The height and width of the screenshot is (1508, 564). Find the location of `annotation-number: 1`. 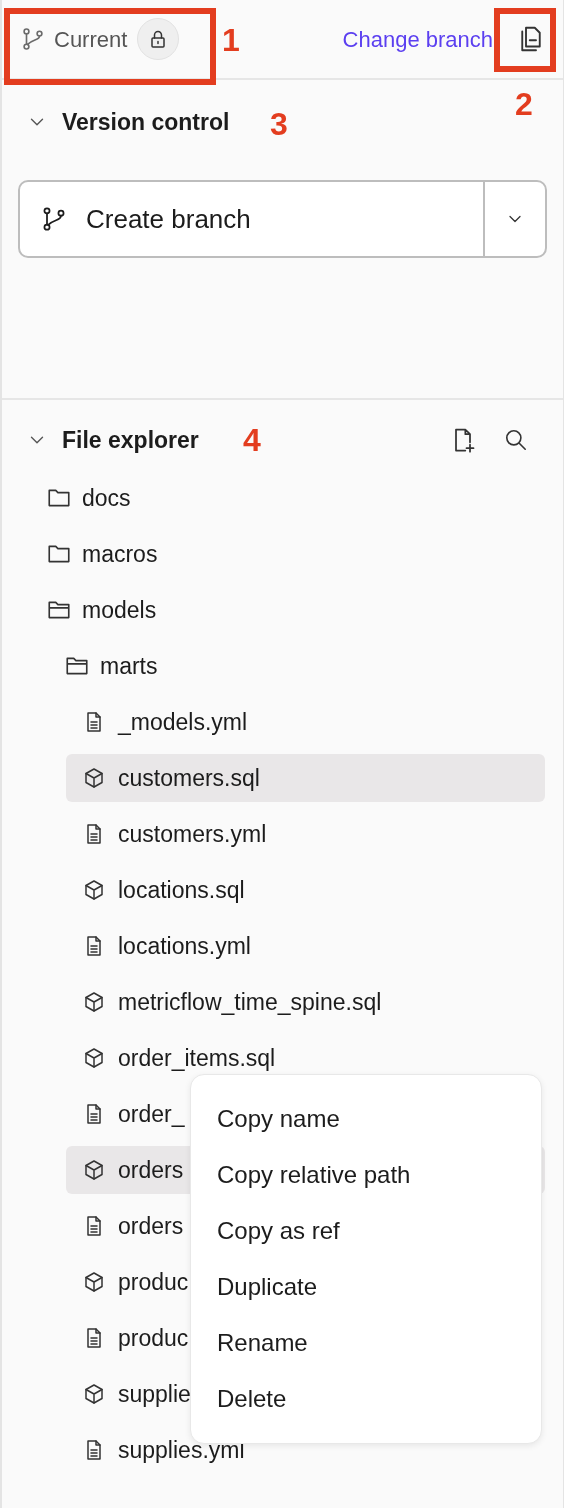

annotation-number: 1 is located at coordinates (231, 40).